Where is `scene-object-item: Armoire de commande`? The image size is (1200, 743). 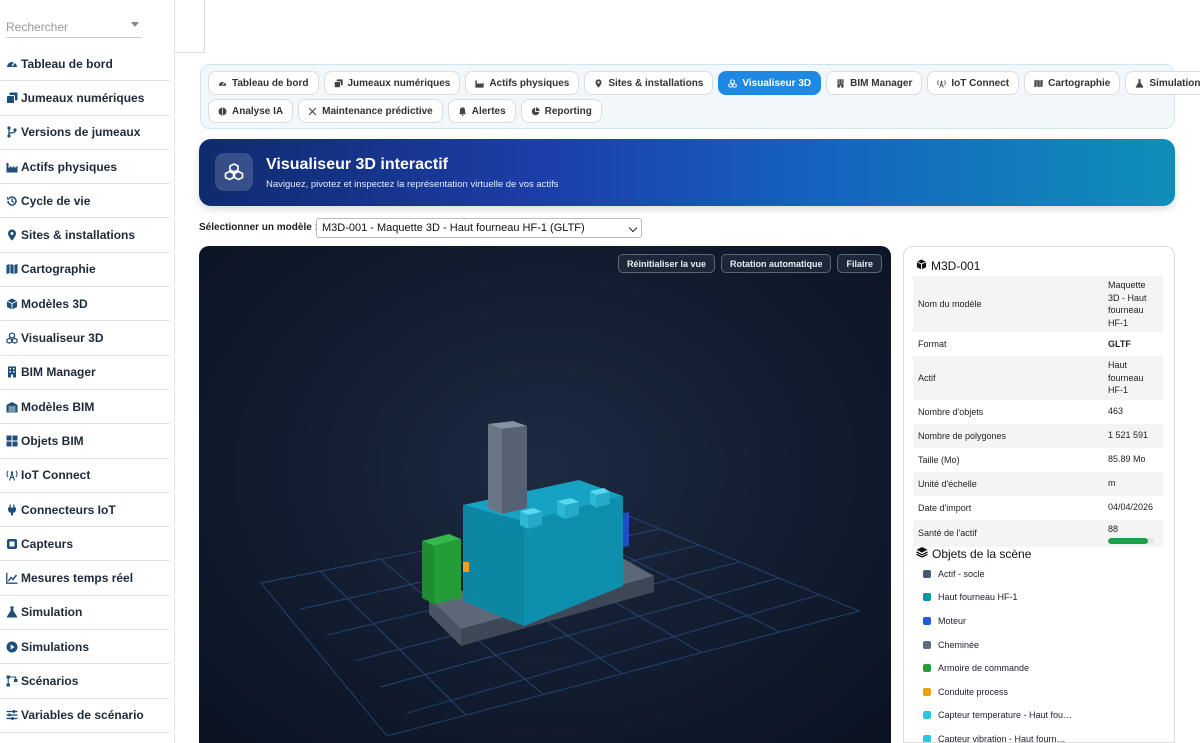
scene-object-item: Armoire de commande is located at coordinates (1043, 668).